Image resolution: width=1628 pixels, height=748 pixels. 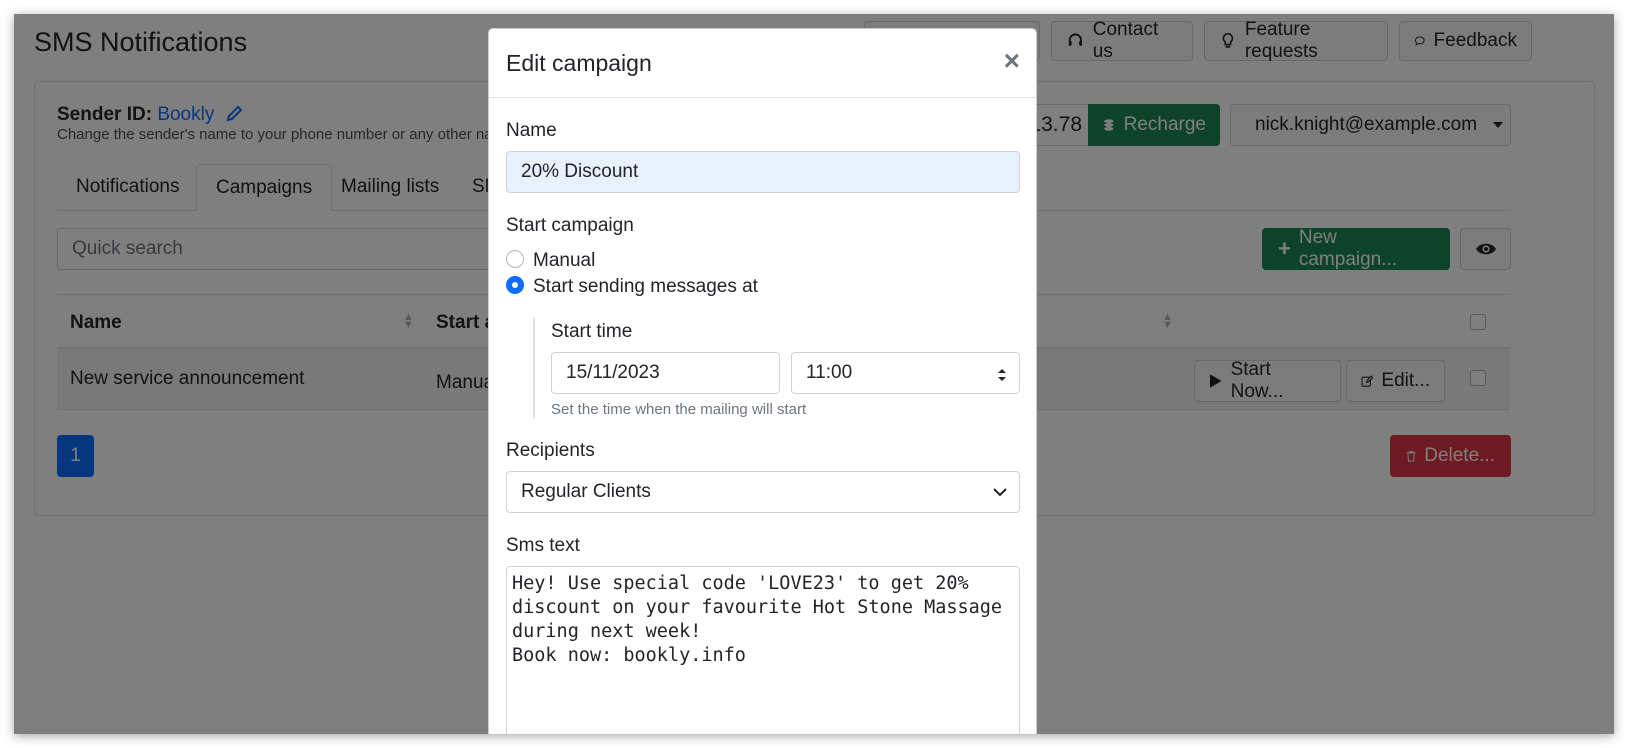 I want to click on start-time-select: 11:00, so click(x=905, y=373).